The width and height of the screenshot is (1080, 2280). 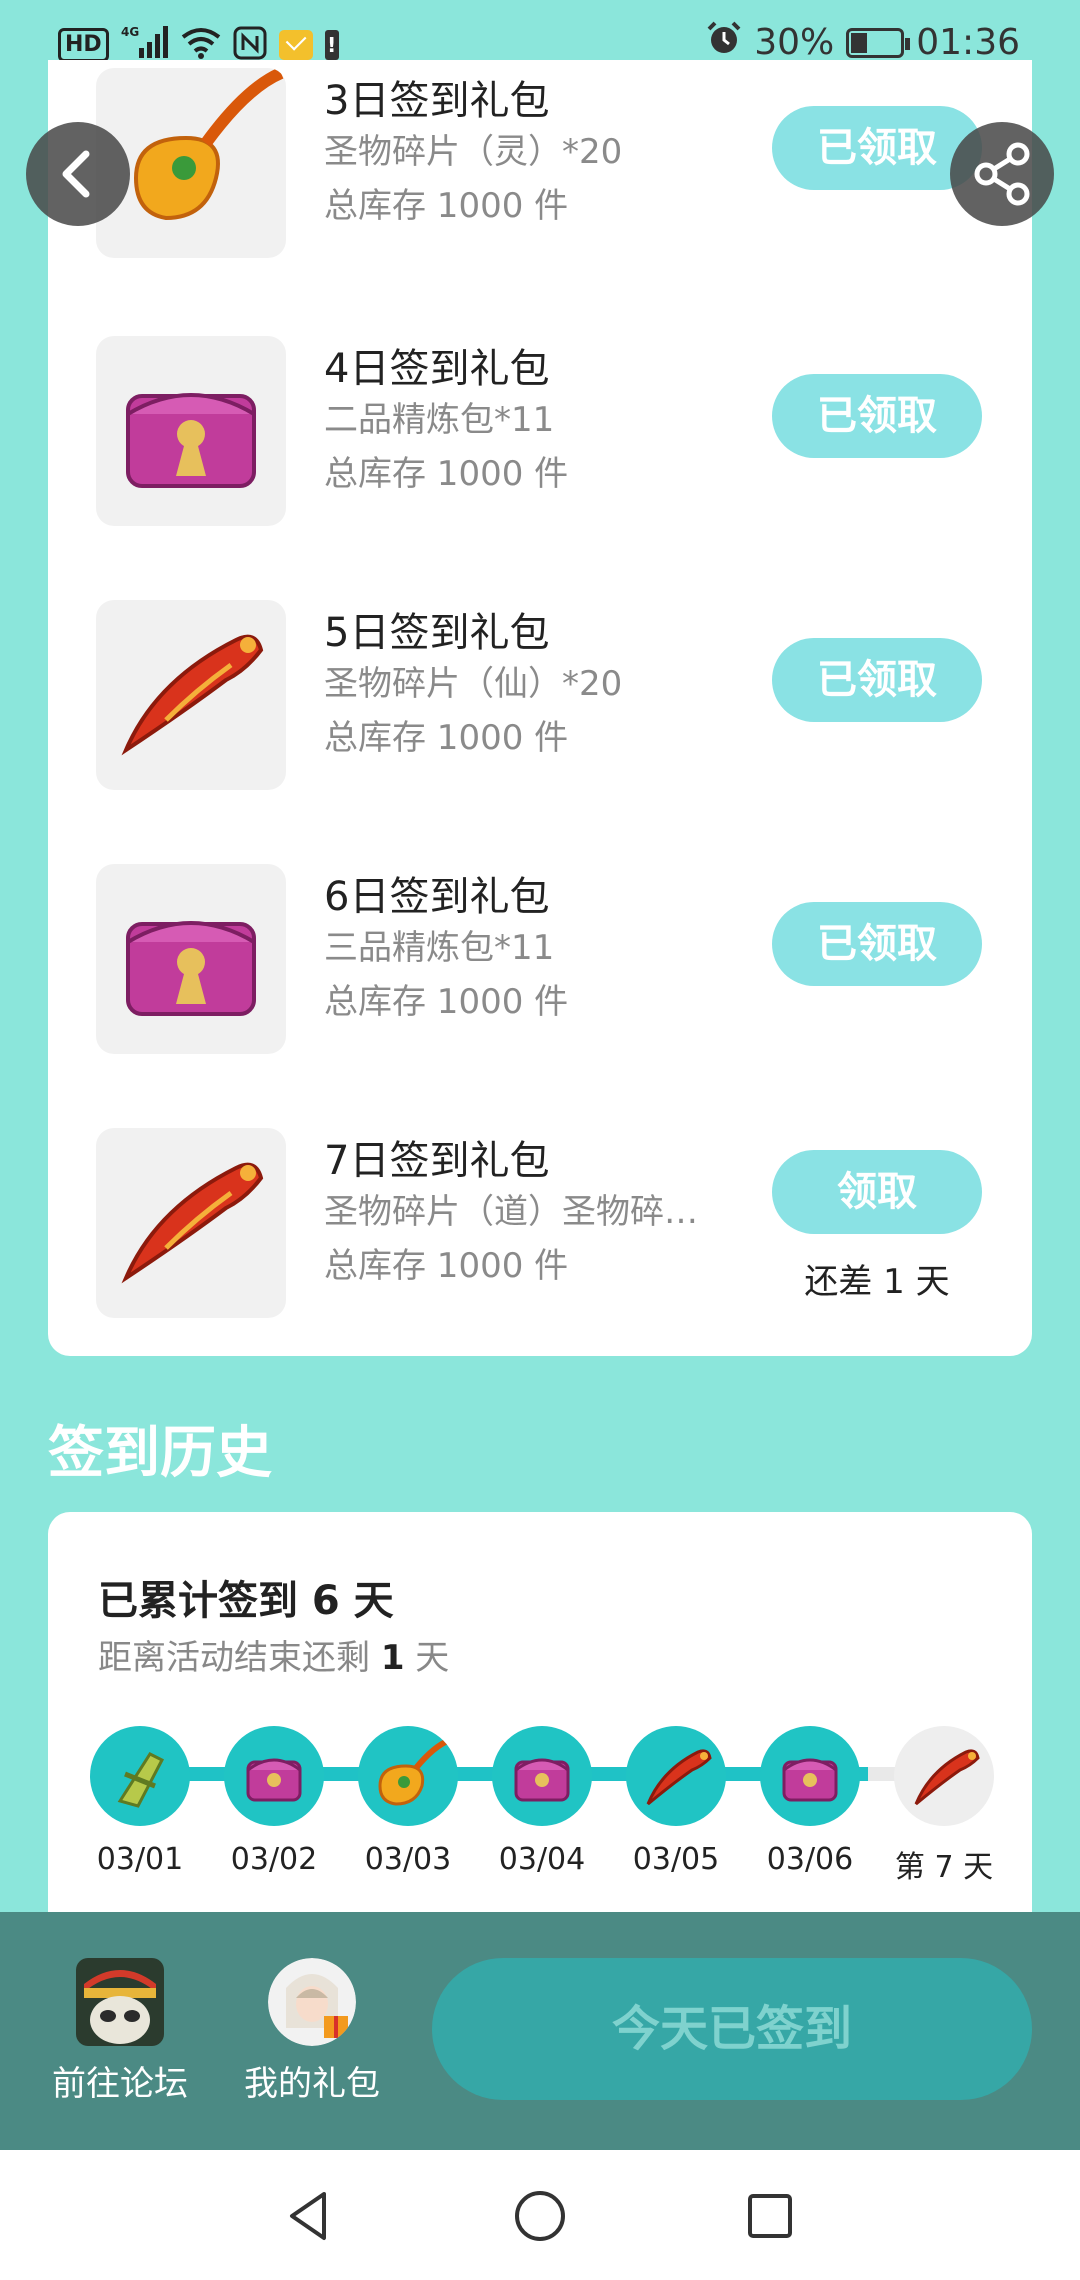 What do you see at coordinates (473, 684) in the screenshot?
I see `gift-item: 圣物碎片（仙）*20` at bounding box center [473, 684].